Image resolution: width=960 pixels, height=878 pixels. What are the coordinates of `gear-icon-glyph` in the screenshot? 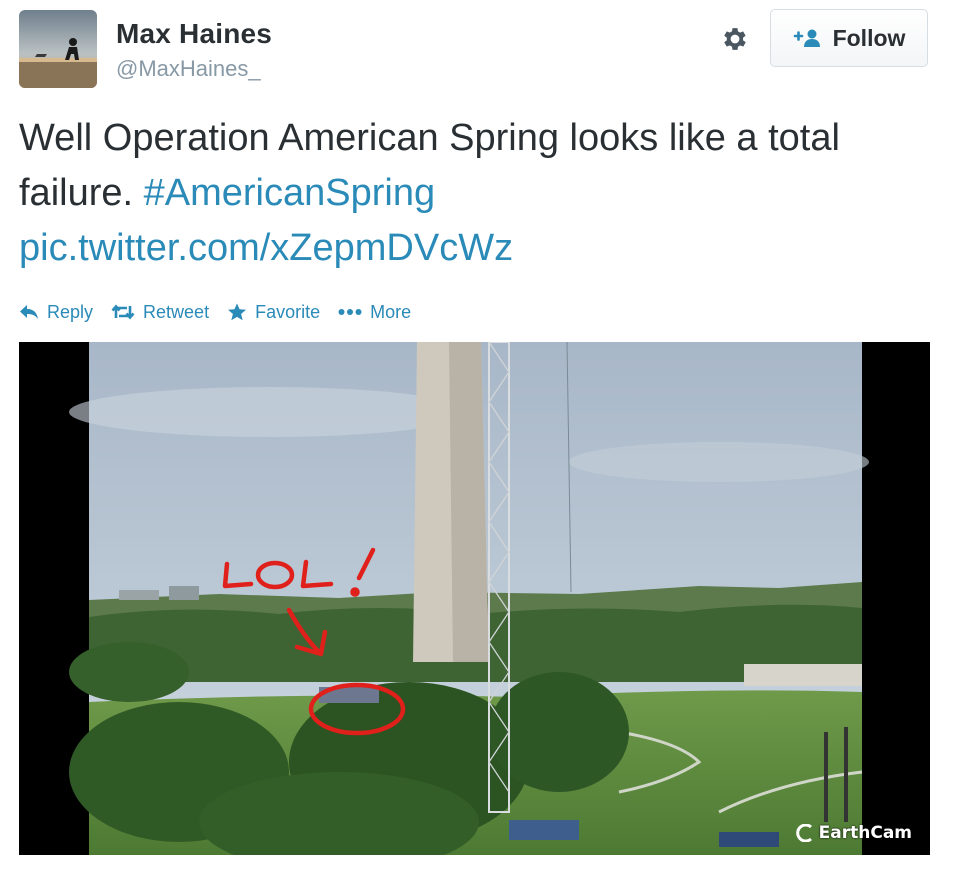 It's located at (735, 39).